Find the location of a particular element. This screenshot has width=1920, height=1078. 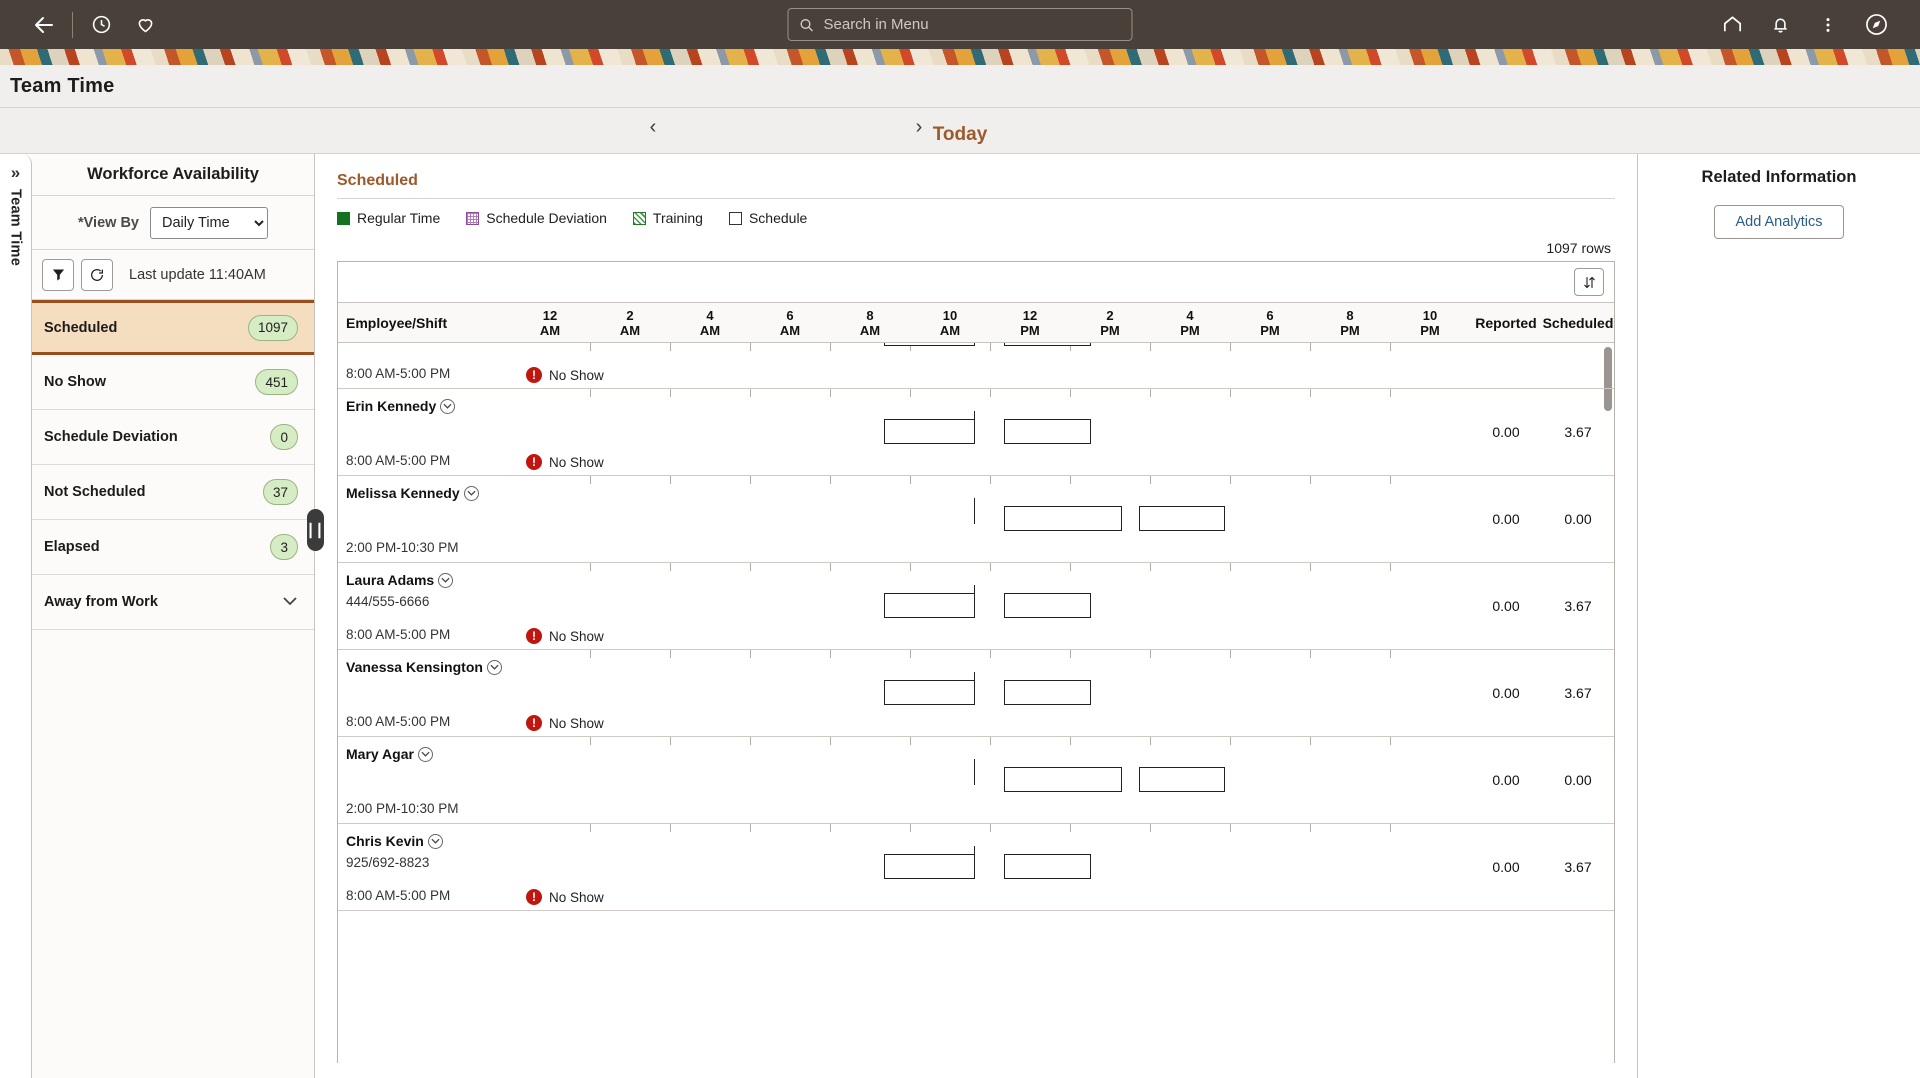

bell-icon is located at coordinates (1780, 25).